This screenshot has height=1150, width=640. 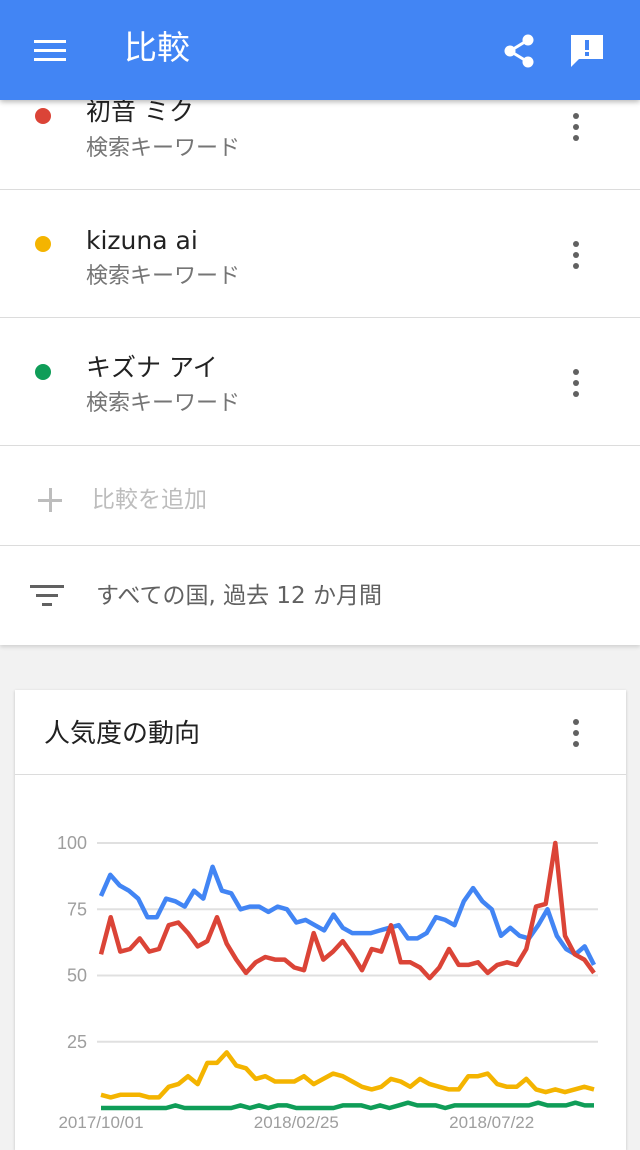 I want to click on x-tick-label: 2018/02/25, so click(x=296, y=1122).